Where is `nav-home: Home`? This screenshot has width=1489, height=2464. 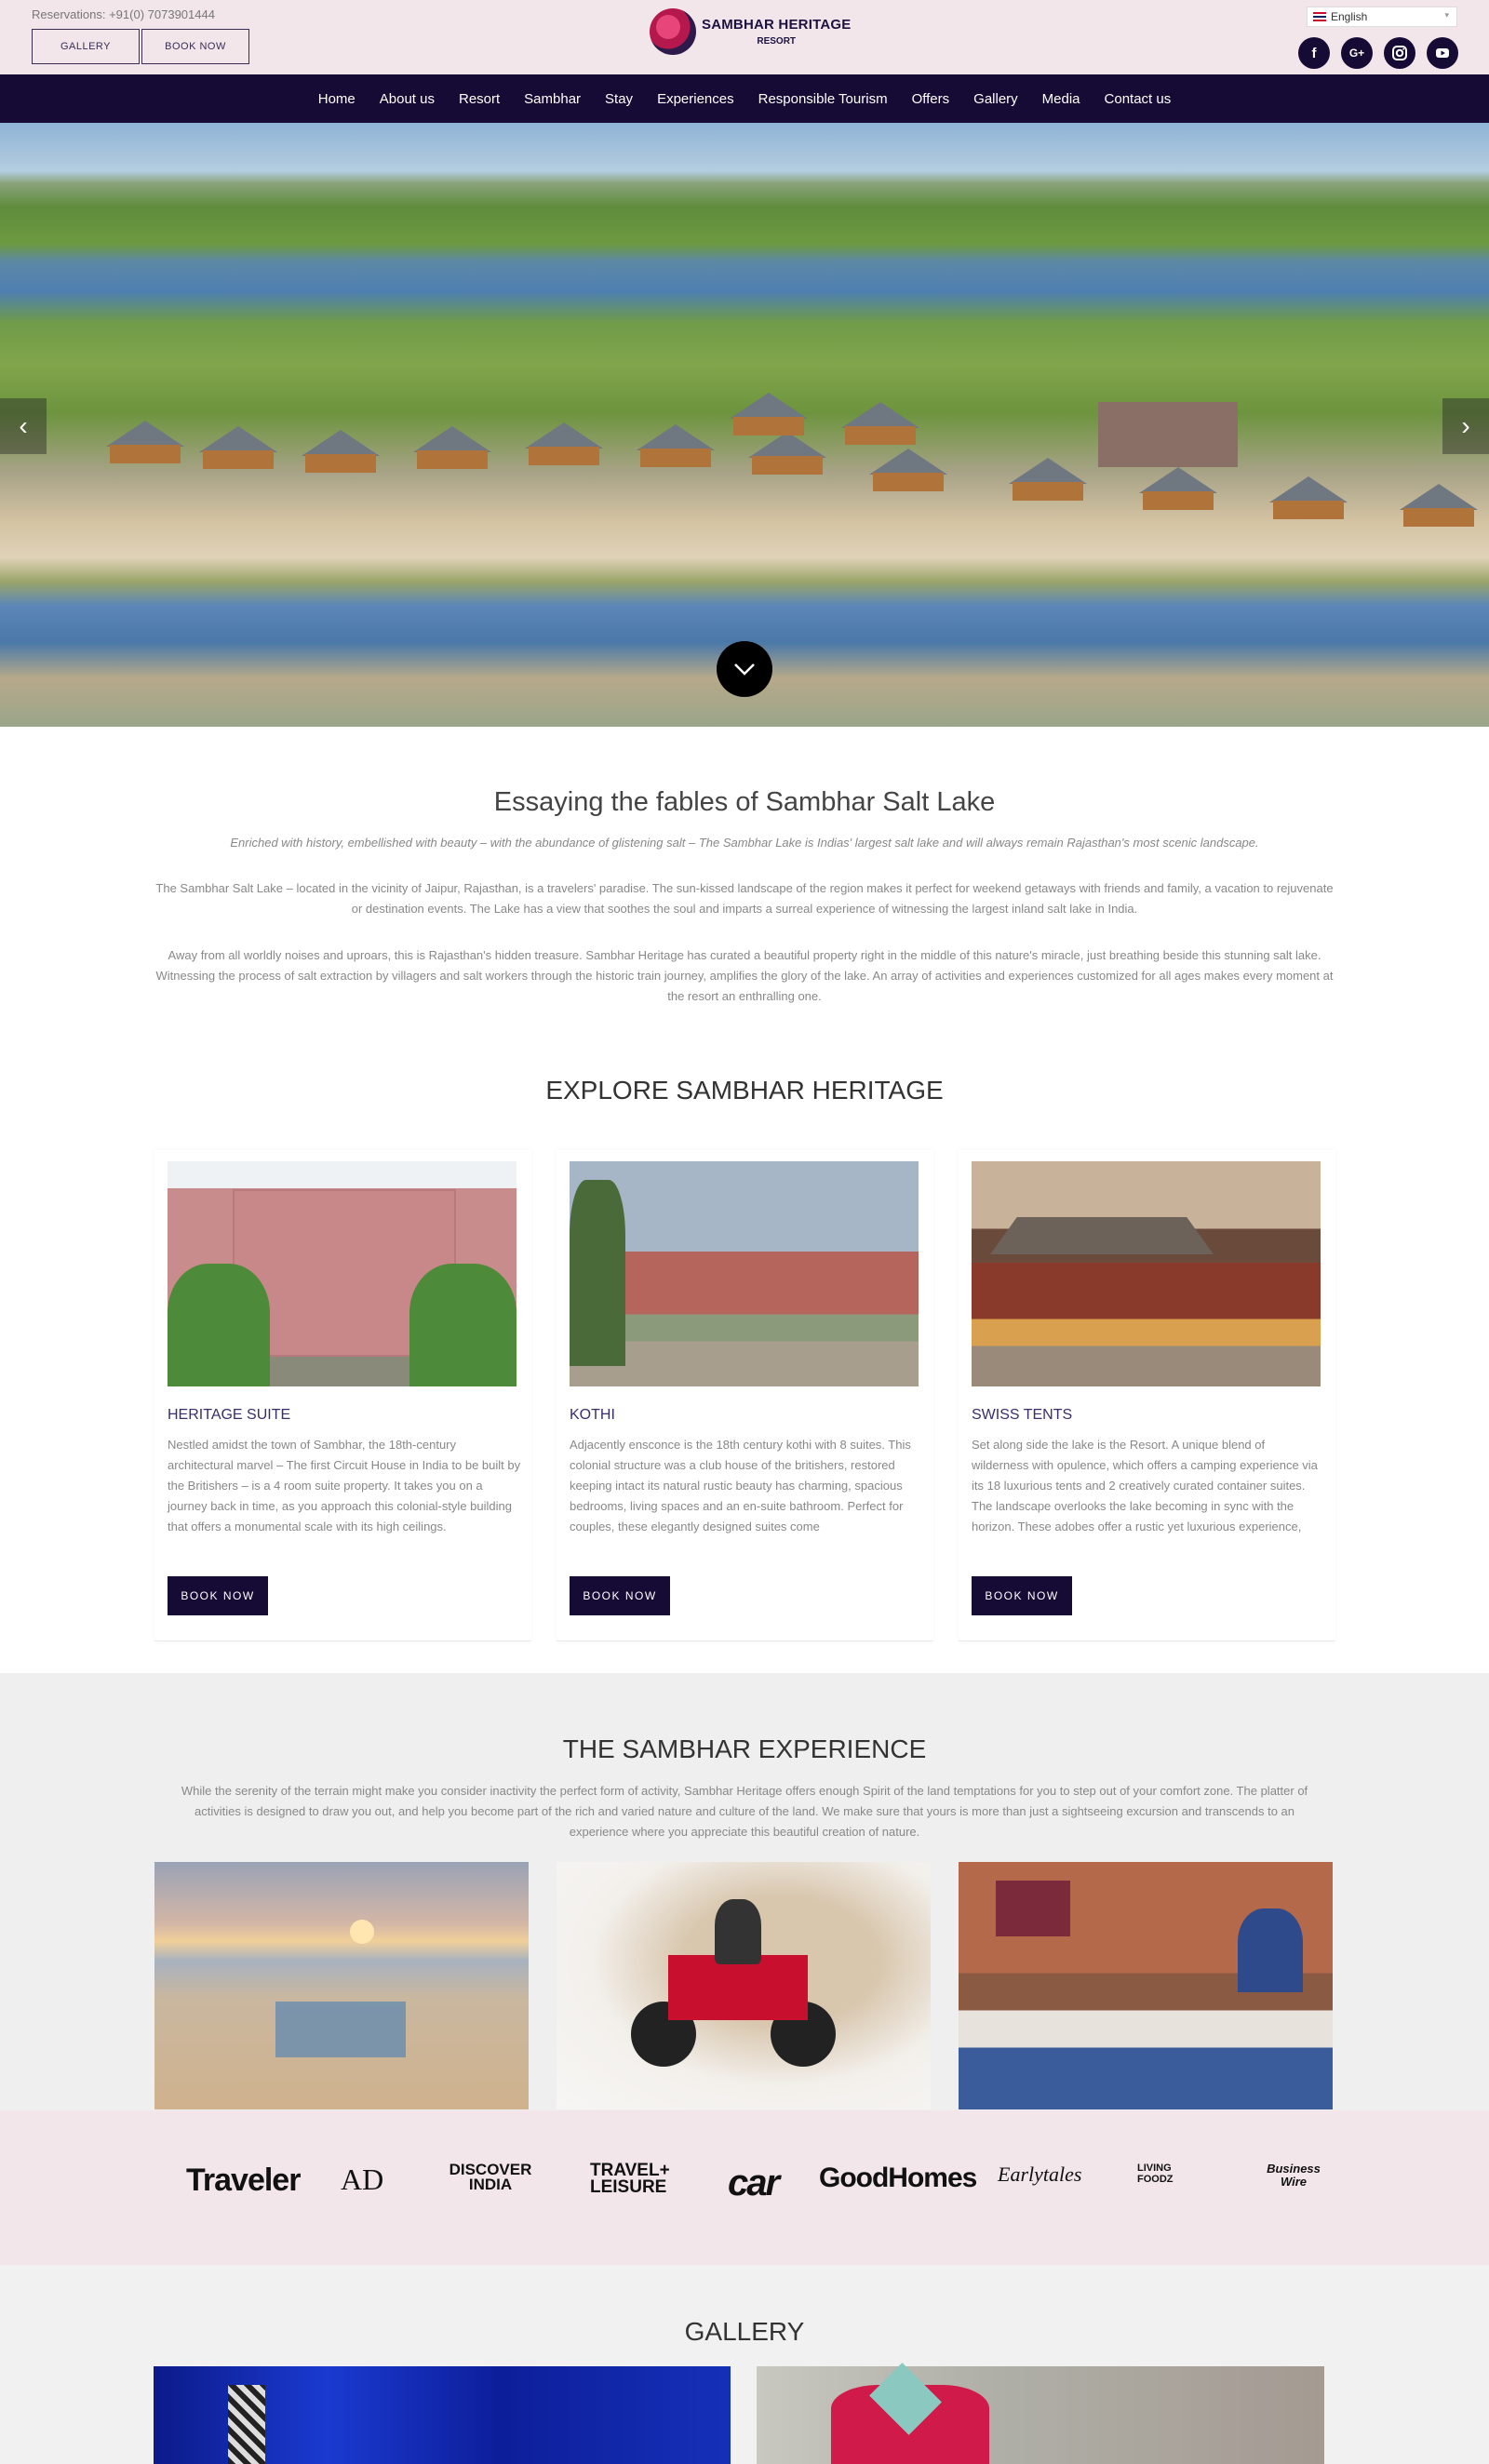 nav-home: Home is located at coordinates (337, 99).